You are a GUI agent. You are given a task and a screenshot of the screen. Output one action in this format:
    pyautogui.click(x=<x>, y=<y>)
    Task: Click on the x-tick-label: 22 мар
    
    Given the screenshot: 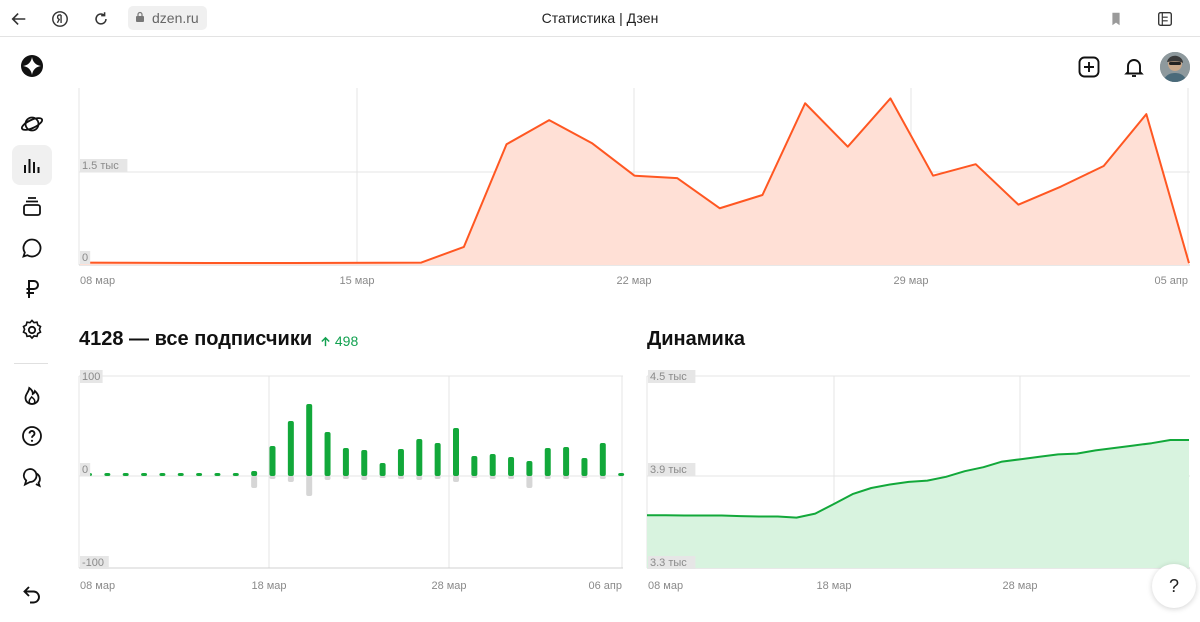 What is the action you would take?
    pyautogui.click(x=633, y=281)
    